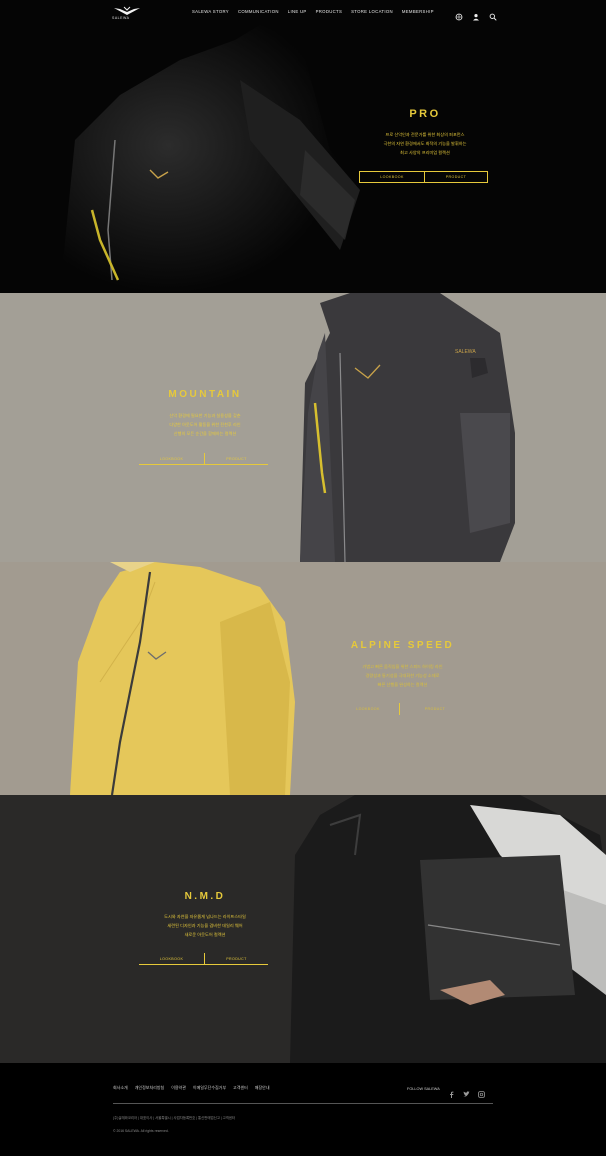 The height and width of the screenshot is (1156, 606). I want to click on footer-divider, so click(303, 1103).